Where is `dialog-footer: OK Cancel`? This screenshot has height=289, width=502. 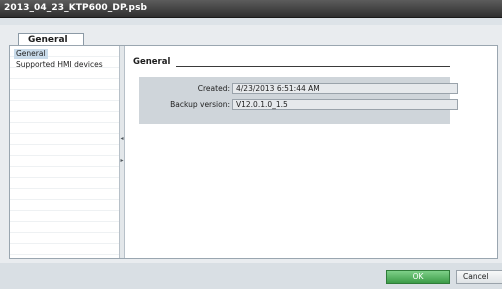
dialog-footer: OK Cancel is located at coordinates (251, 276).